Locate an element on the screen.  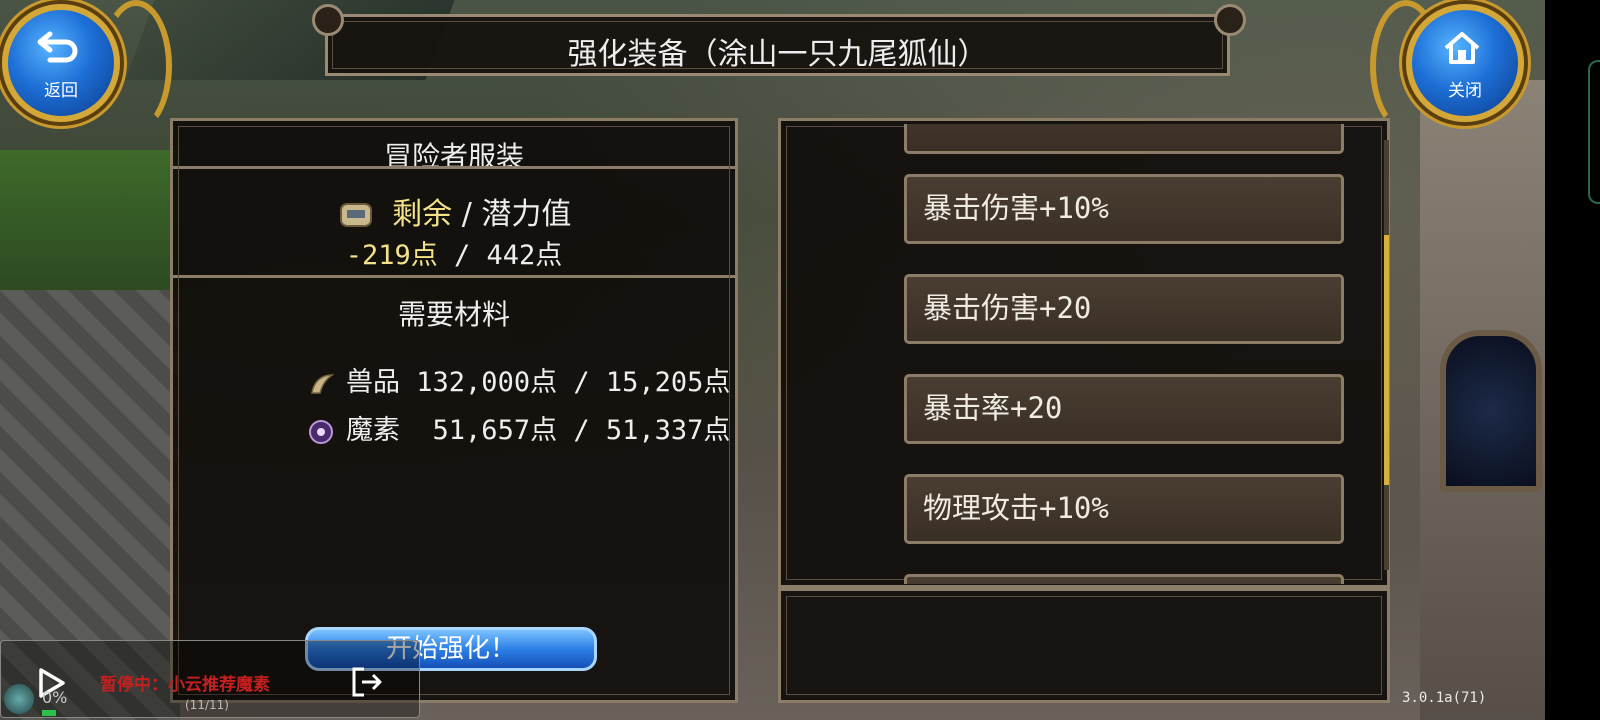
title-bar: 强化装备（涂山一只九尾狐仙） is located at coordinates (777, 45).